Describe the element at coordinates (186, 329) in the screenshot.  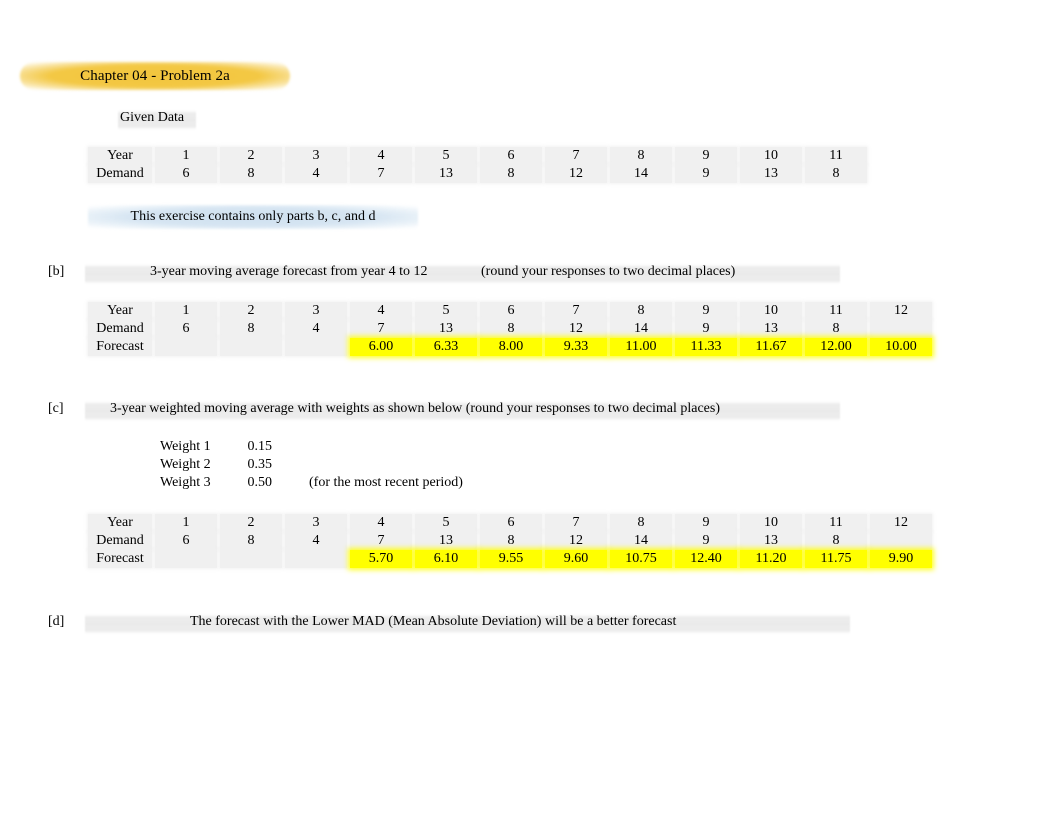
I see `b-demand-1: 6` at that location.